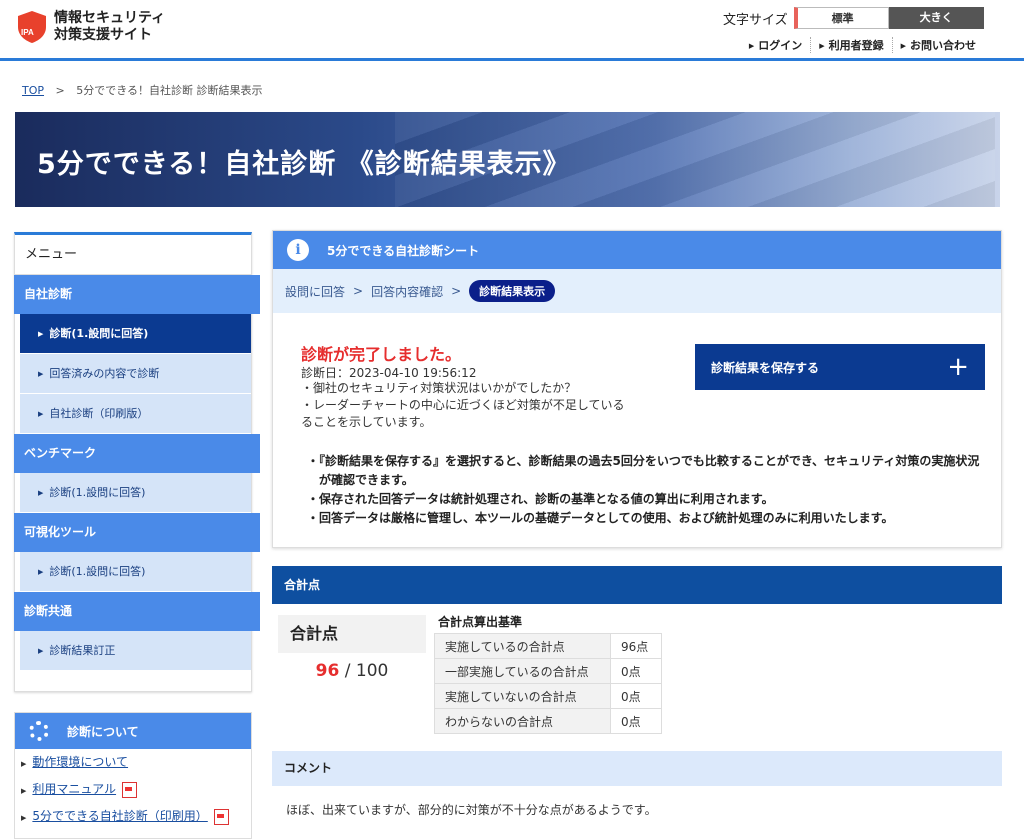  I want to click on font-size-label: 文字サイズ, so click(755, 20).